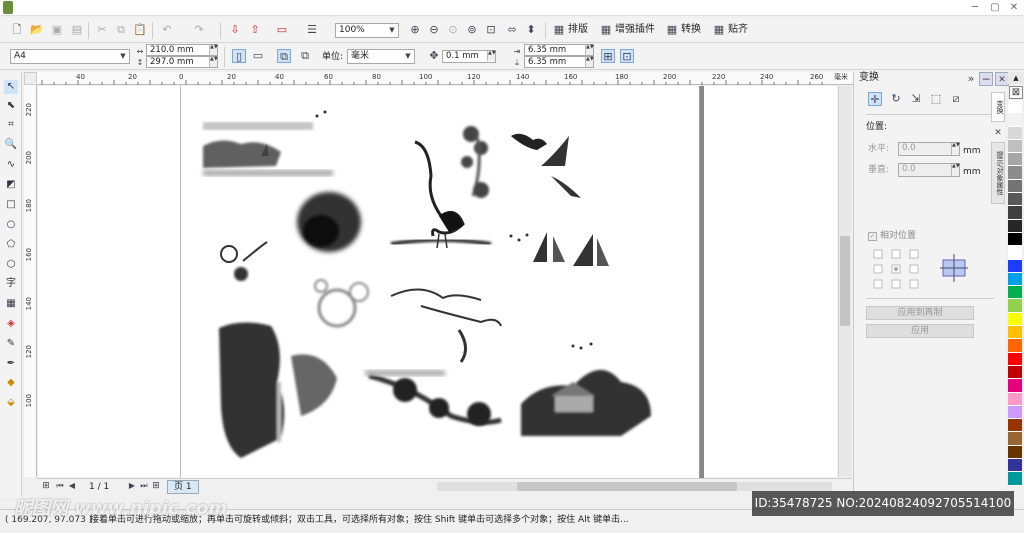 Image resolution: width=1024 pixels, height=533 pixels. Describe the element at coordinates (578, 30) in the screenshot. I see `menu-layout: 排版` at that location.